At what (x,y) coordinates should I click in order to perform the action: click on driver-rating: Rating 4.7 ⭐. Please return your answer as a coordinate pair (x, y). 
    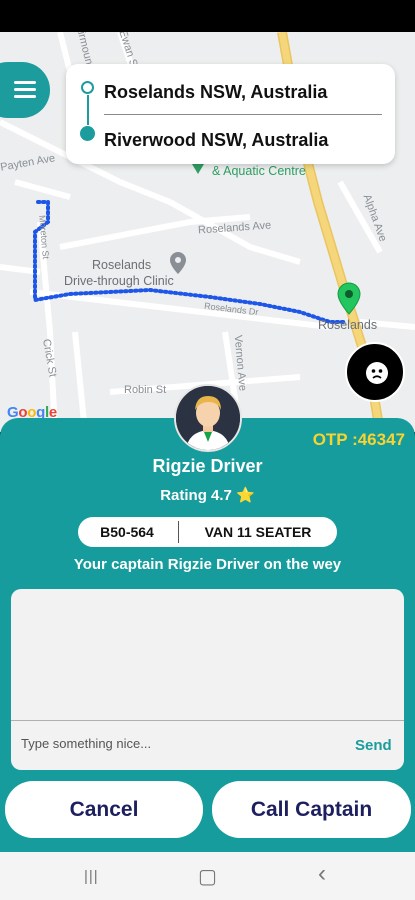
    Looking at the image, I should click on (207, 495).